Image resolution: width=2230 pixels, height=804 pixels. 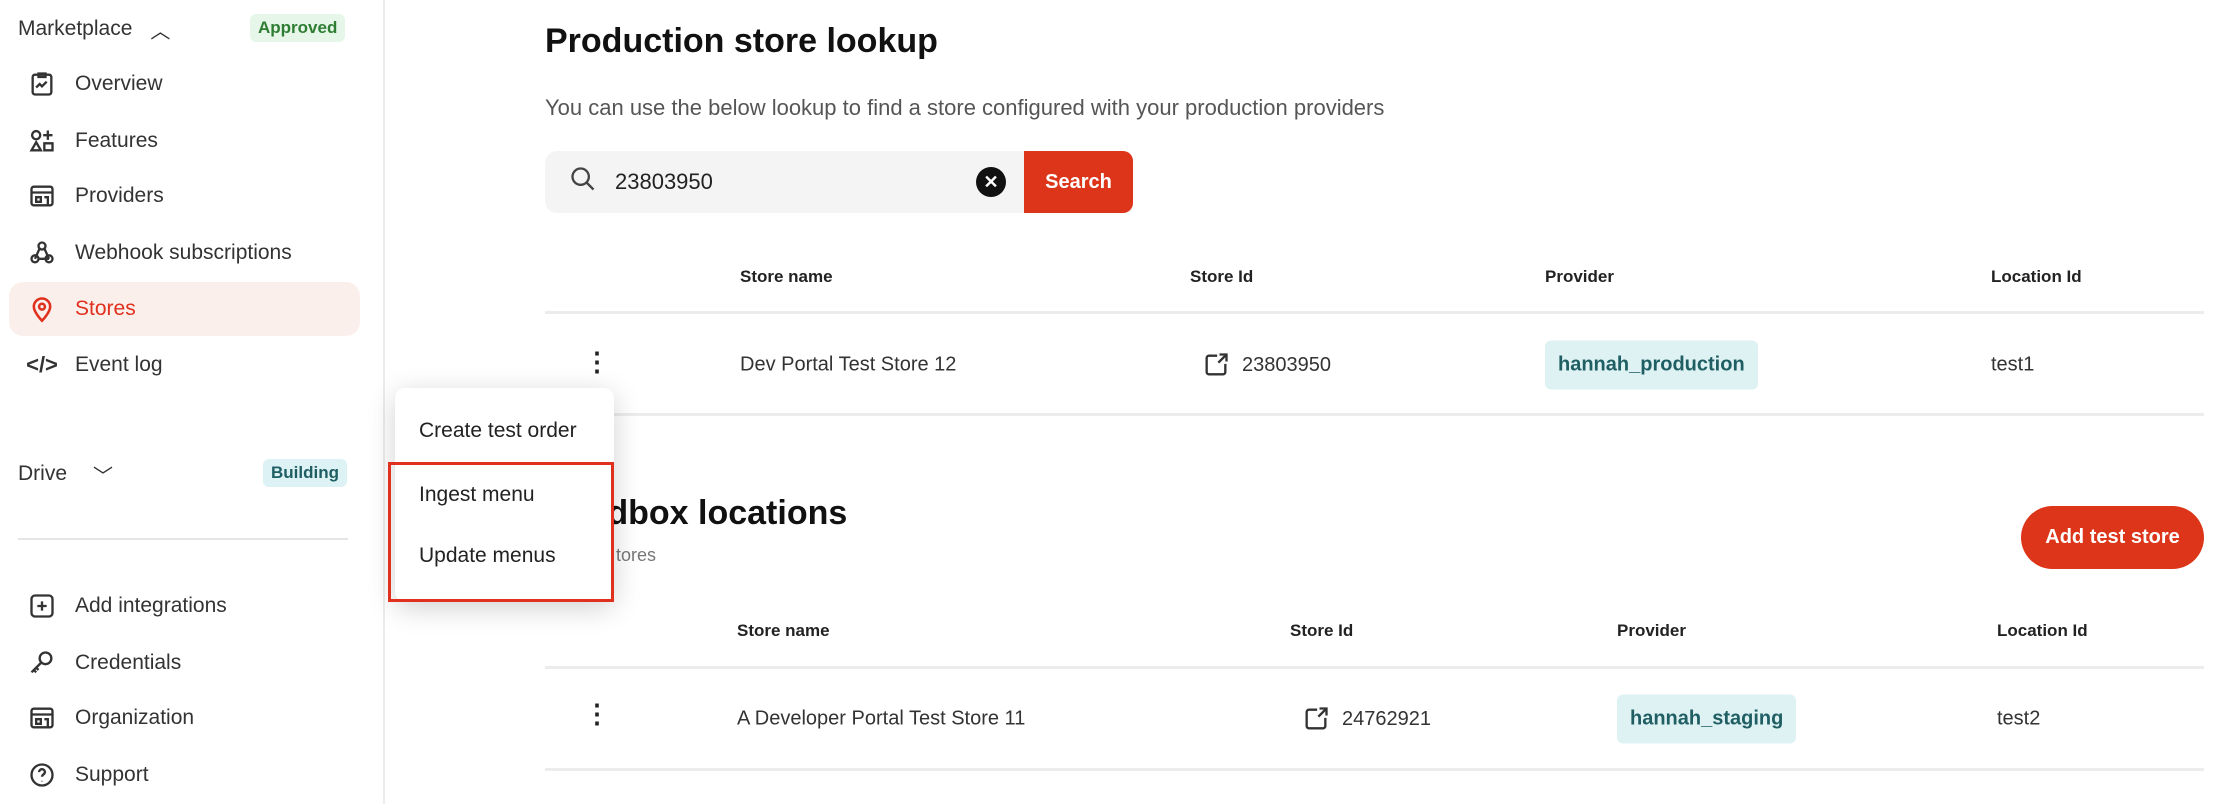 What do you see at coordinates (42, 718) in the screenshot?
I see `building-icon` at bounding box center [42, 718].